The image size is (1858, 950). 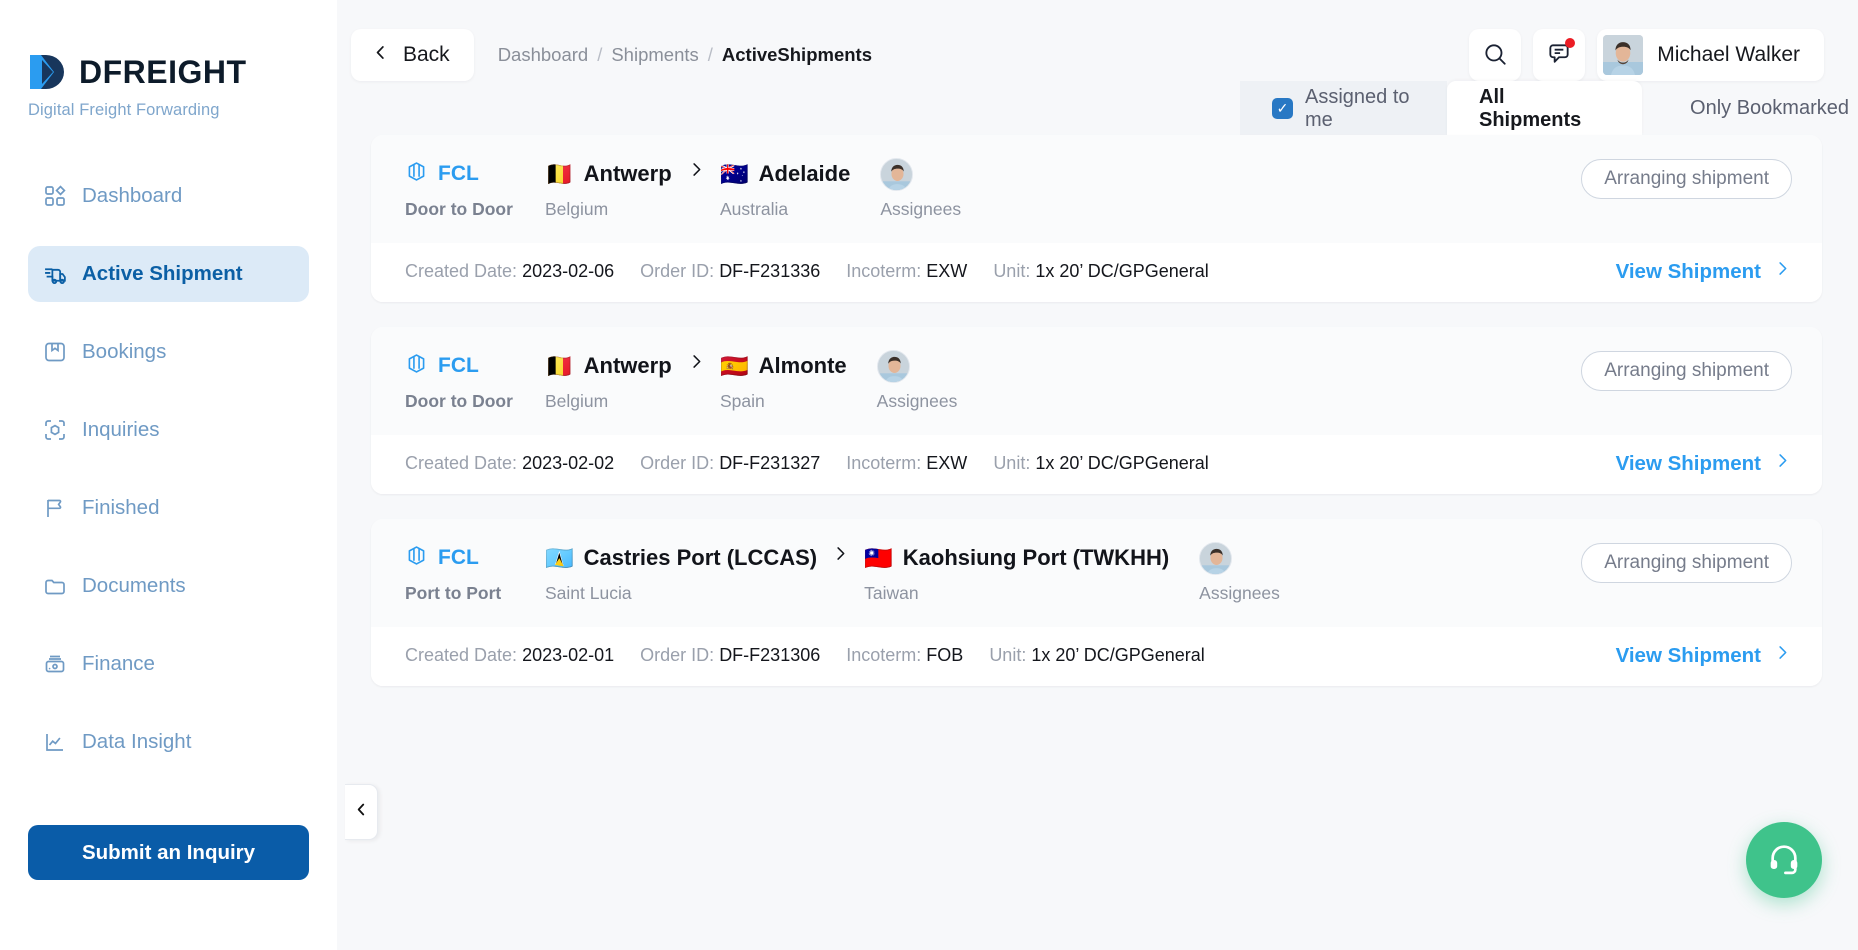 What do you see at coordinates (1096, 189) in the screenshot?
I see `shipment-summary: FCL Door to Door 🇧🇪 Antwerp Belgium` at bounding box center [1096, 189].